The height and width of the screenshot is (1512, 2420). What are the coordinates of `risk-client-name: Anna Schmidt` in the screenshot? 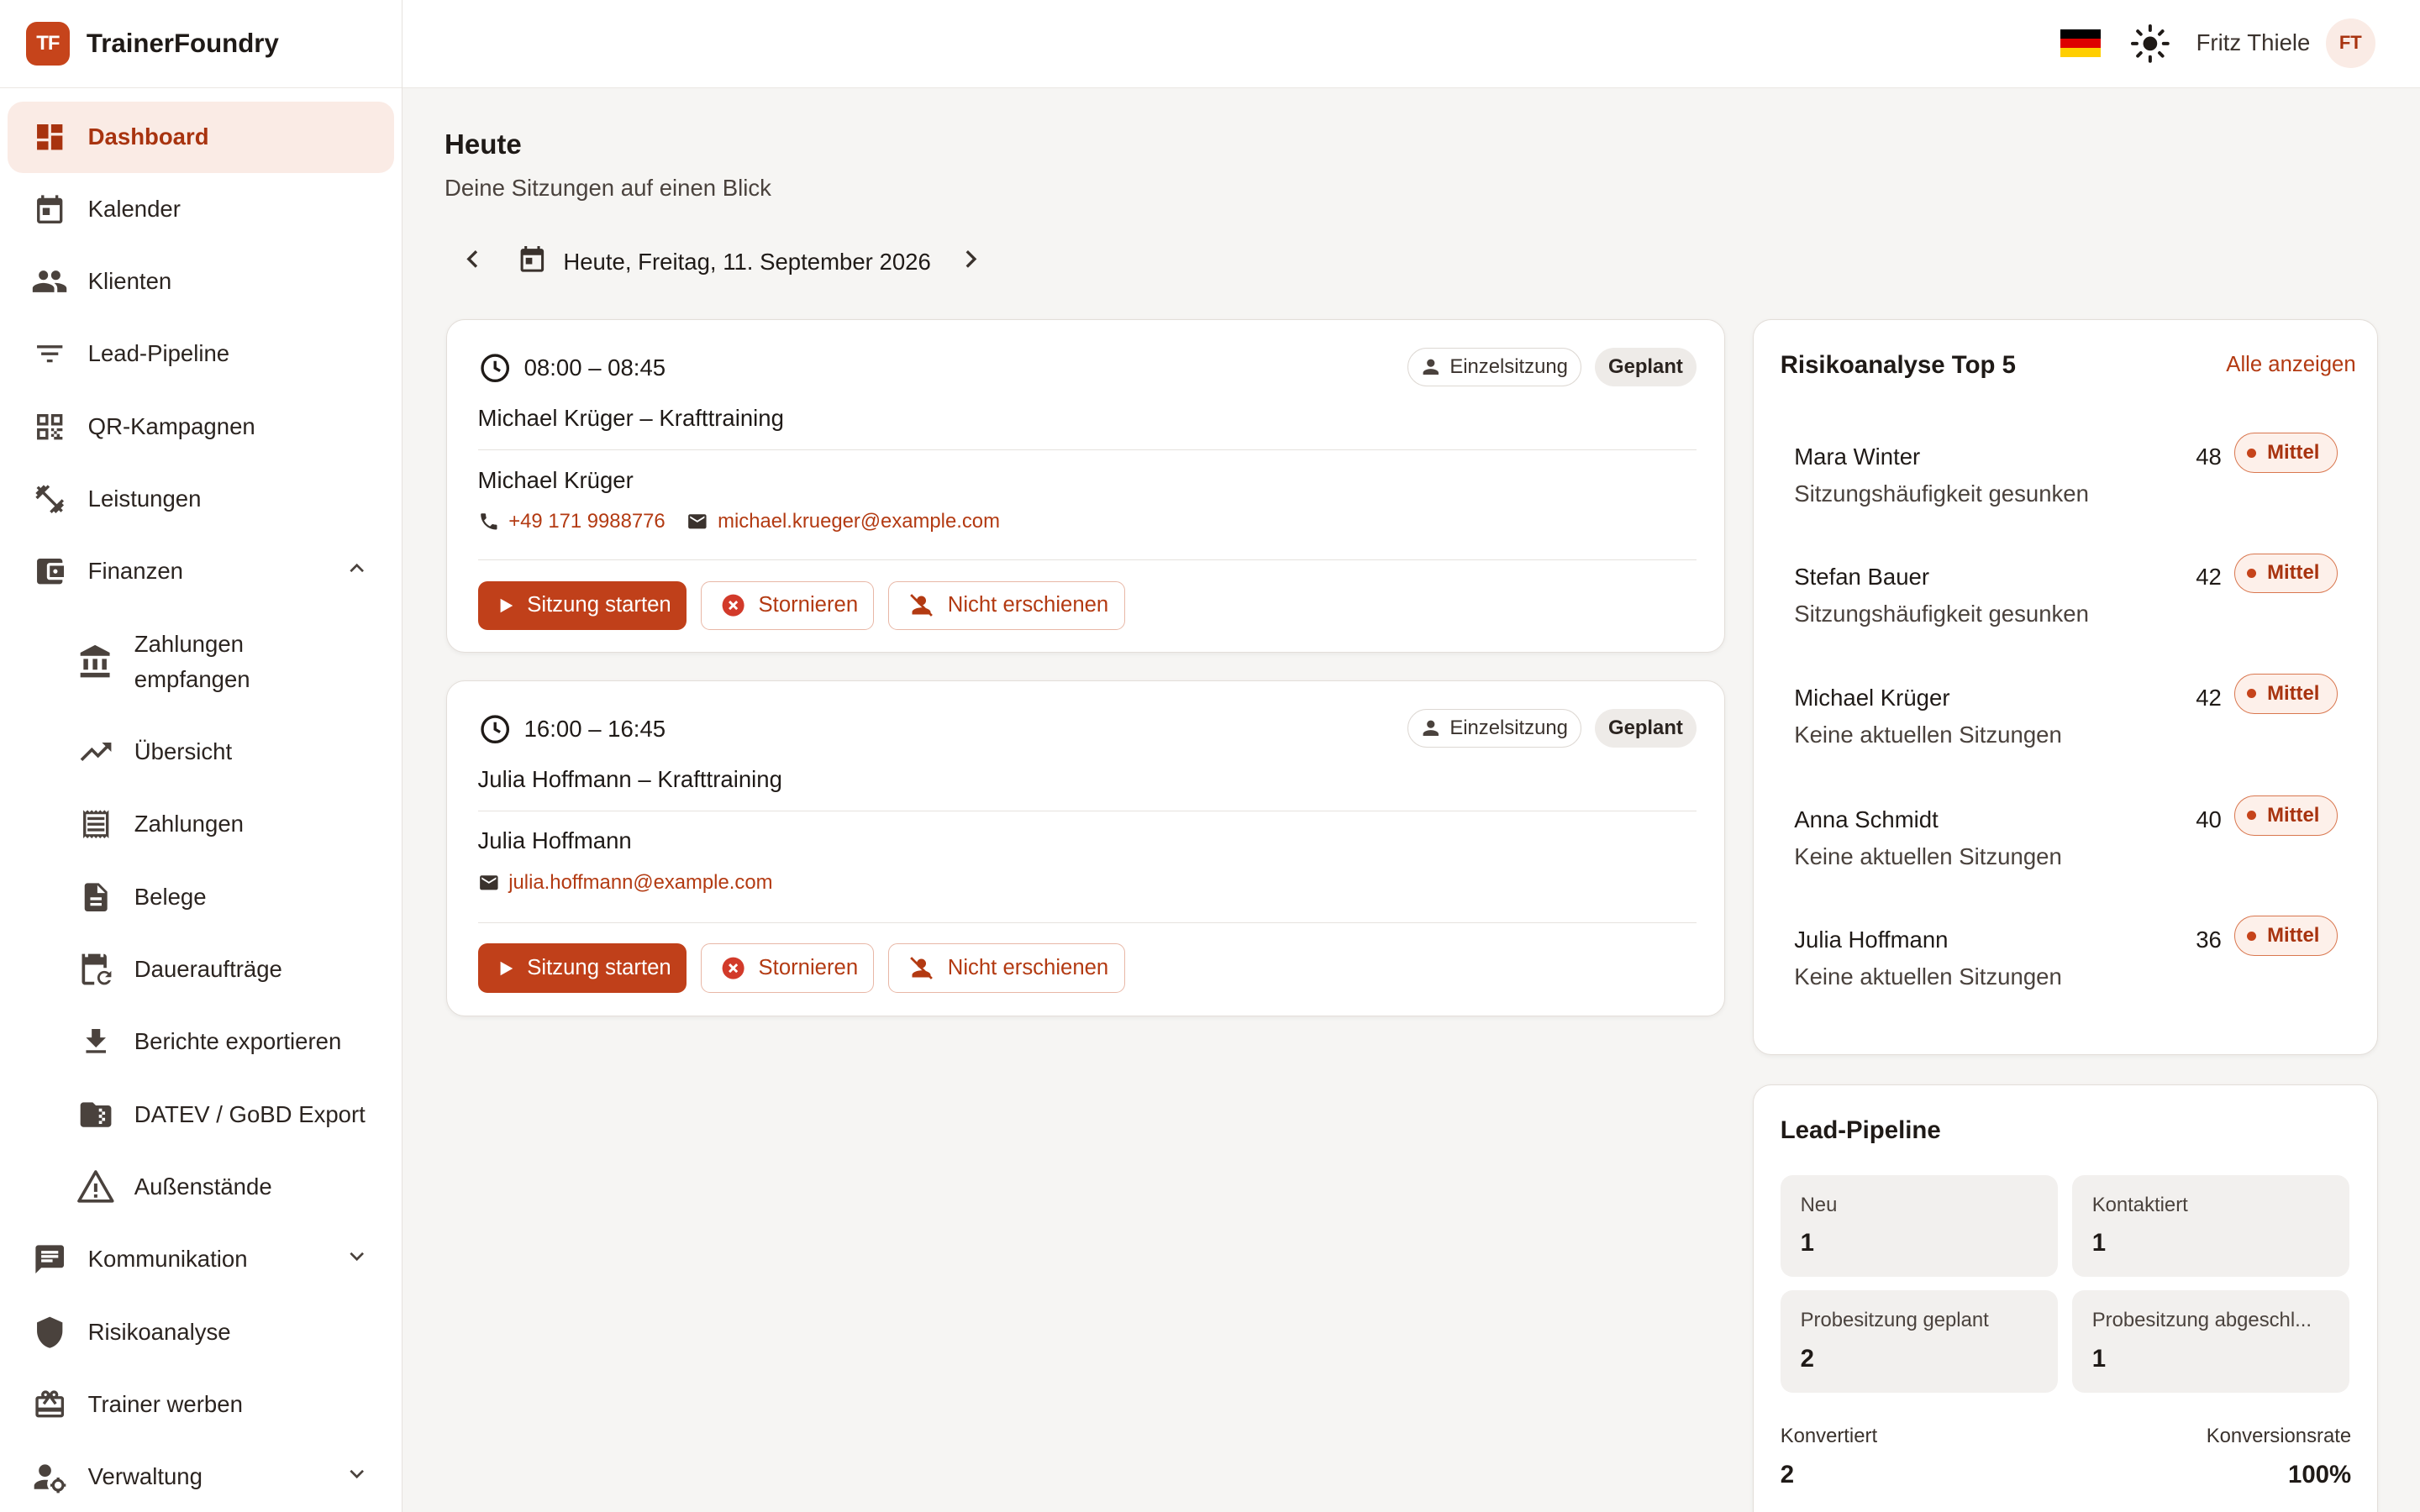 It's located at (1866, 819).